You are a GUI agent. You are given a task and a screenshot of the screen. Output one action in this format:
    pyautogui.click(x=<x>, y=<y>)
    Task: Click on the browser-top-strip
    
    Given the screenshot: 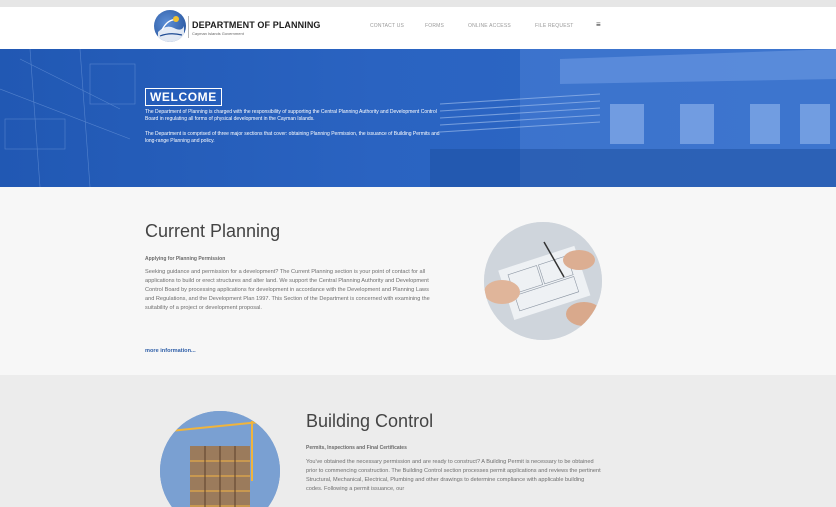 What is the action you would take?
    pyautogui.click(x=418, y=3)
    